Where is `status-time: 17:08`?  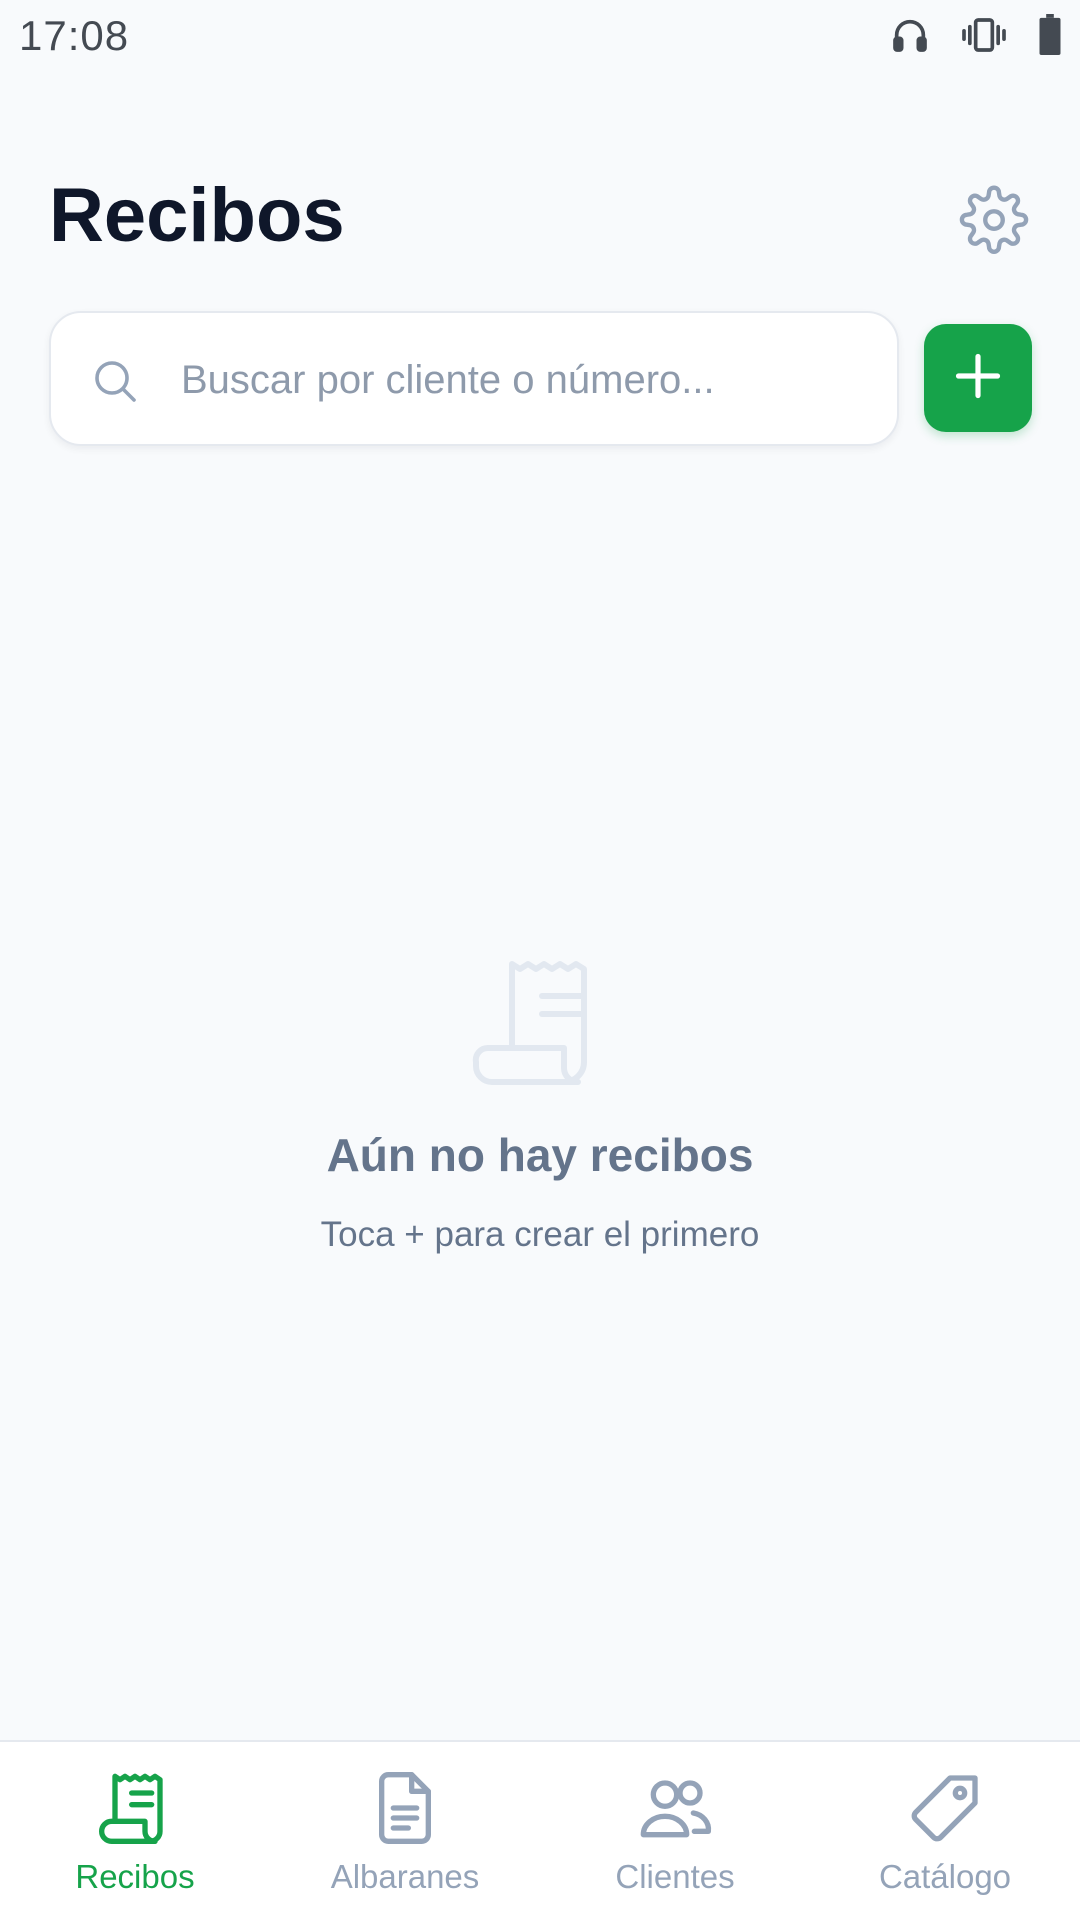
status-time: 17:08 is located at coordinates (74, 35).